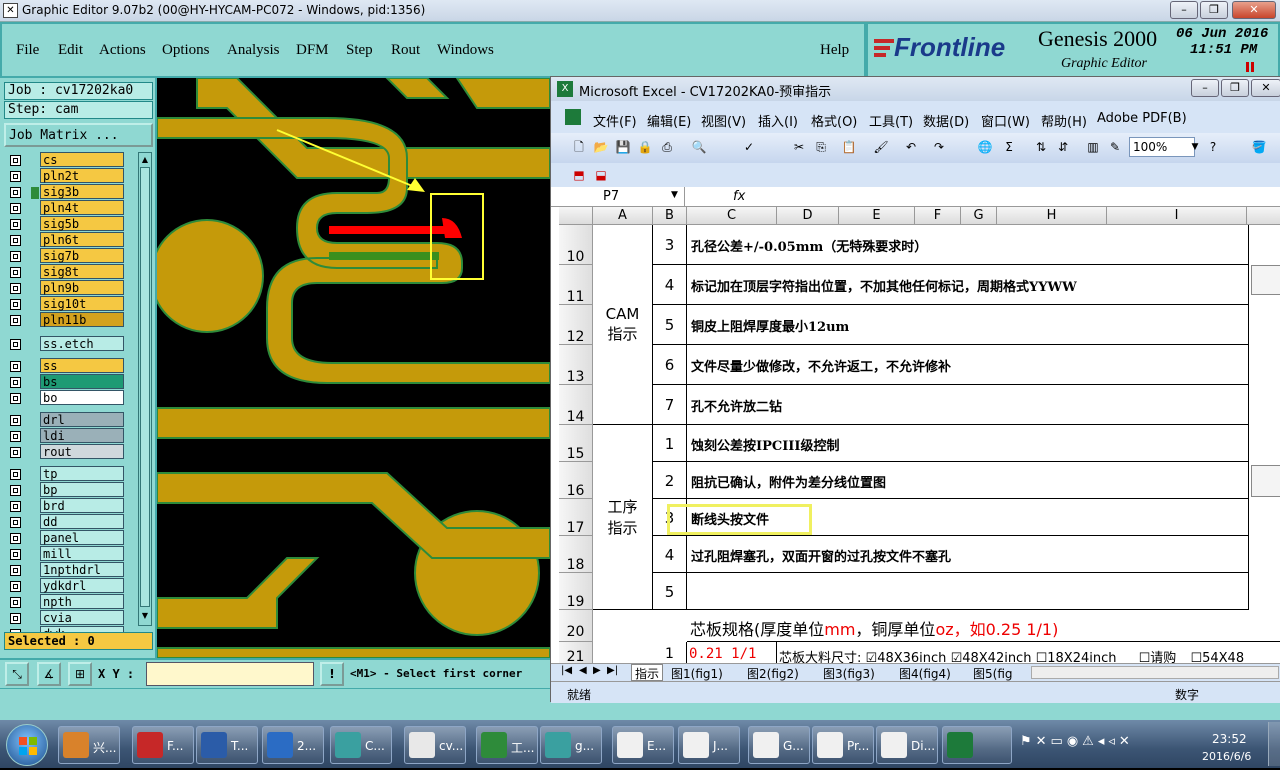 The width and height of the screenshot is (1280, 770). I want to click on menu-windows: Windows, so click(465, 50).